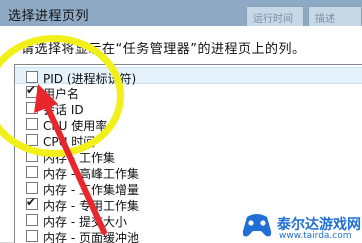 The width and height of the screenshot is (362, 243). I want to click on watermark: 泰尔达游戏网 www.tairda.com, so click(294, 223).